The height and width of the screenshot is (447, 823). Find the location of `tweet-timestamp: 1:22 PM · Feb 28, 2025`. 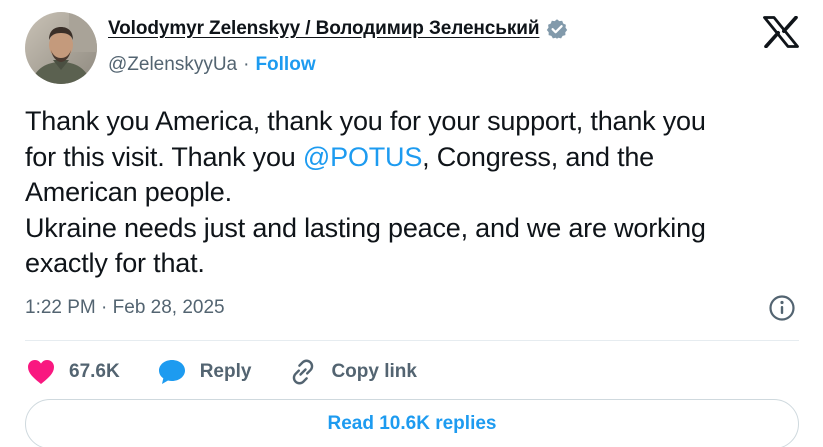

tweet-timestamp: 1:22 PM · Feb 28, 2025 is located at coordinates (125, 308).